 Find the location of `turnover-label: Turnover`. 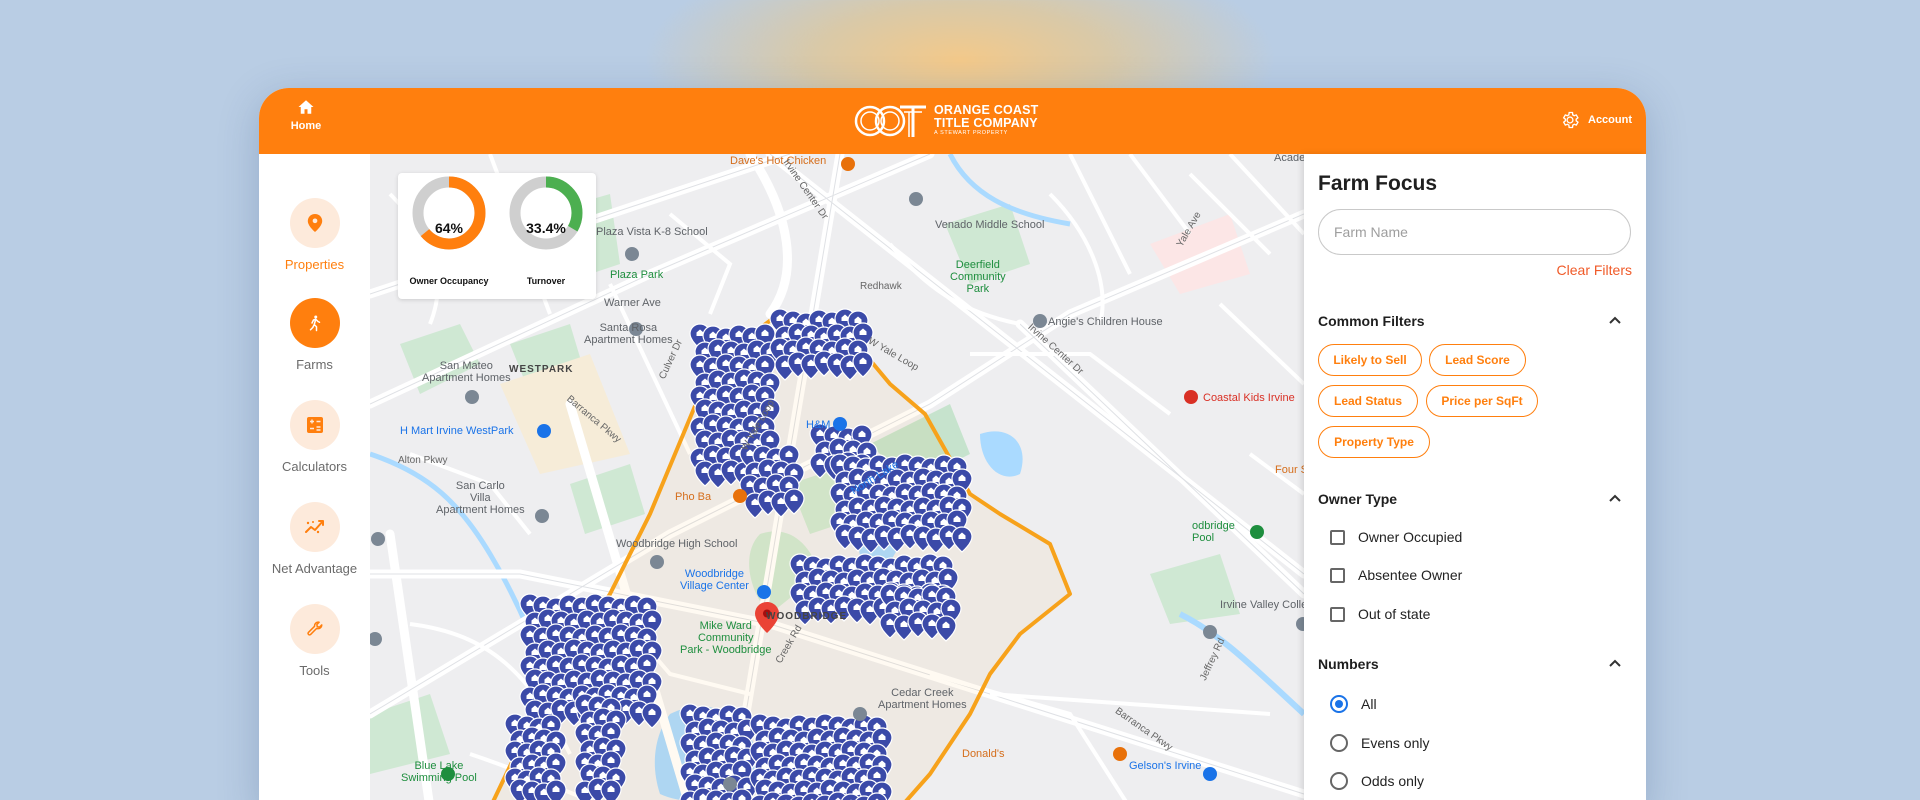

turnover-label: Turnover is located at coordinates (546, 281).